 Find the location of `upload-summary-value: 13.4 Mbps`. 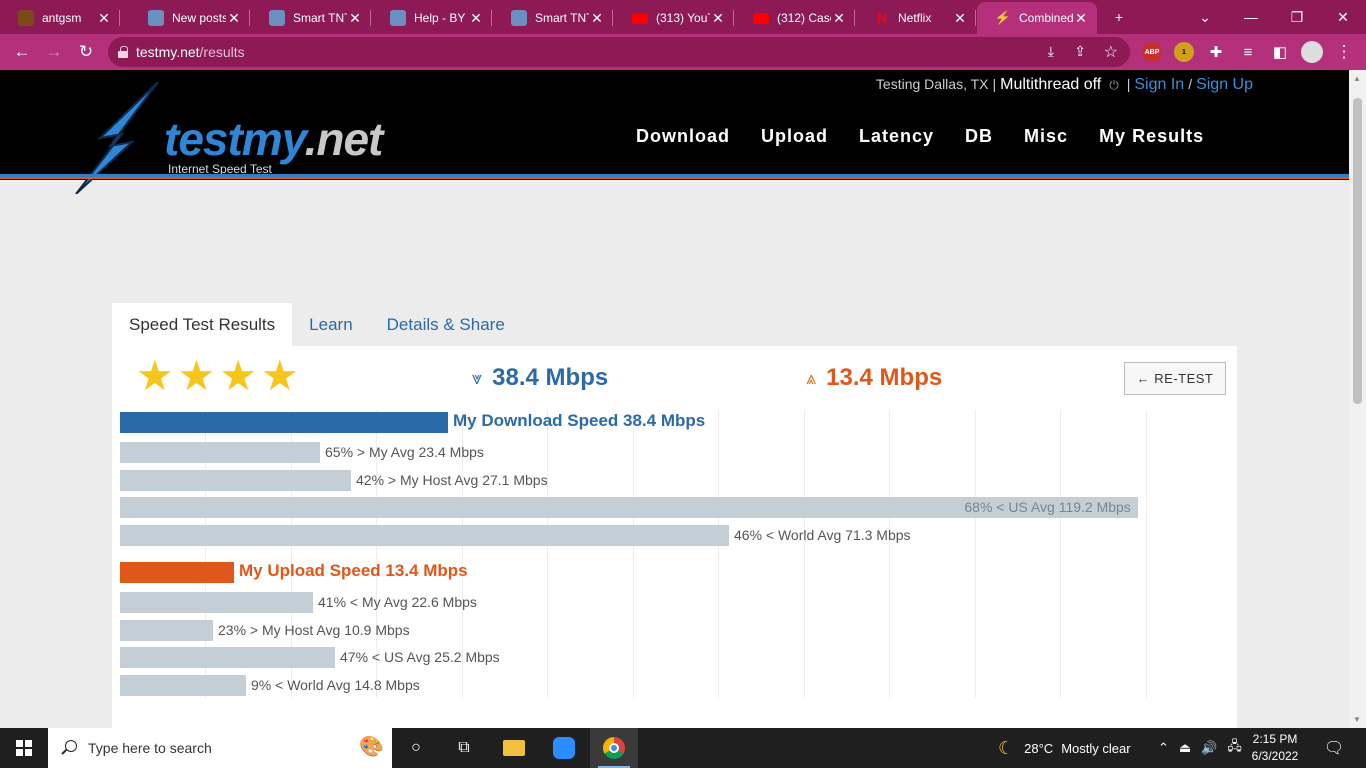

upload-summary-value: 13.4 Mbps is located at coordinates (884, 377).